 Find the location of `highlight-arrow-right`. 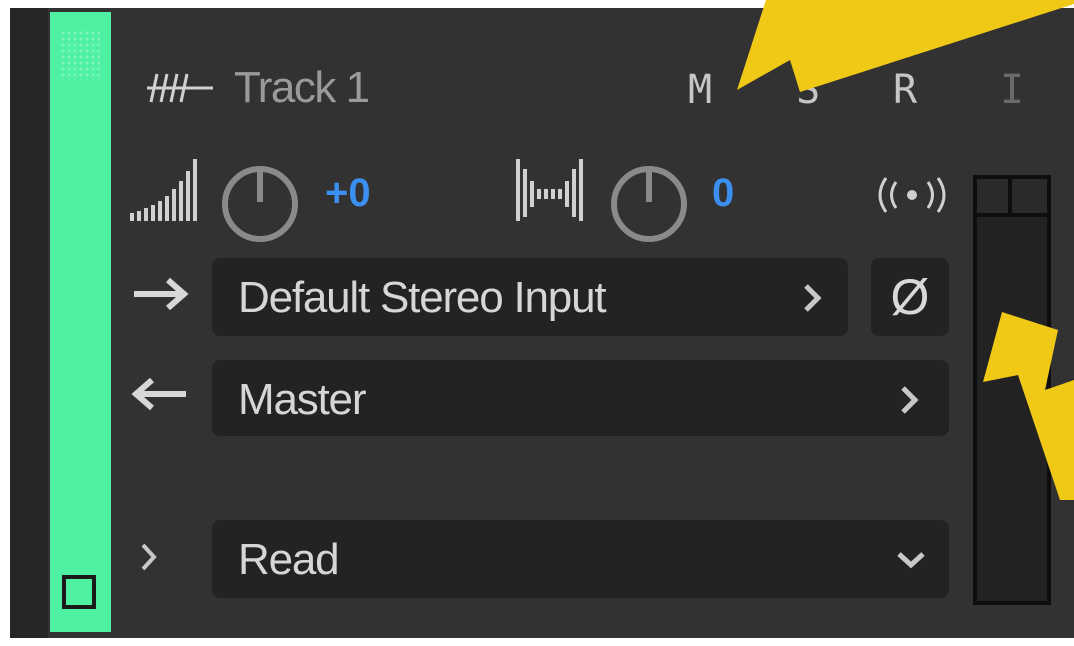

highlight-arrow-right is located at coordinates (1028, 406).